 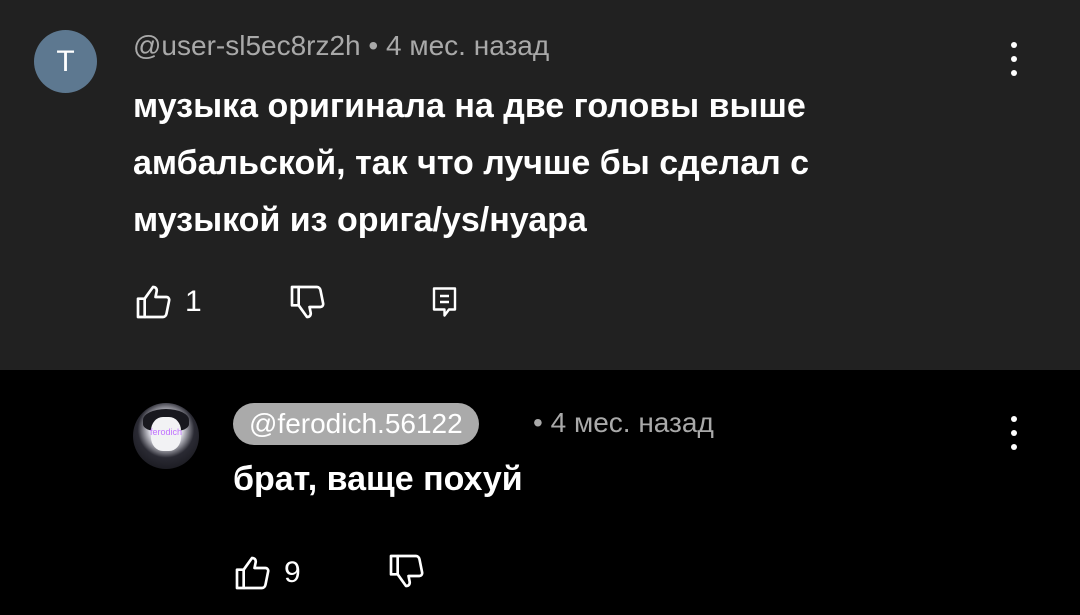 I want to click on avatar: ferodich, so click(x=166, y=436).